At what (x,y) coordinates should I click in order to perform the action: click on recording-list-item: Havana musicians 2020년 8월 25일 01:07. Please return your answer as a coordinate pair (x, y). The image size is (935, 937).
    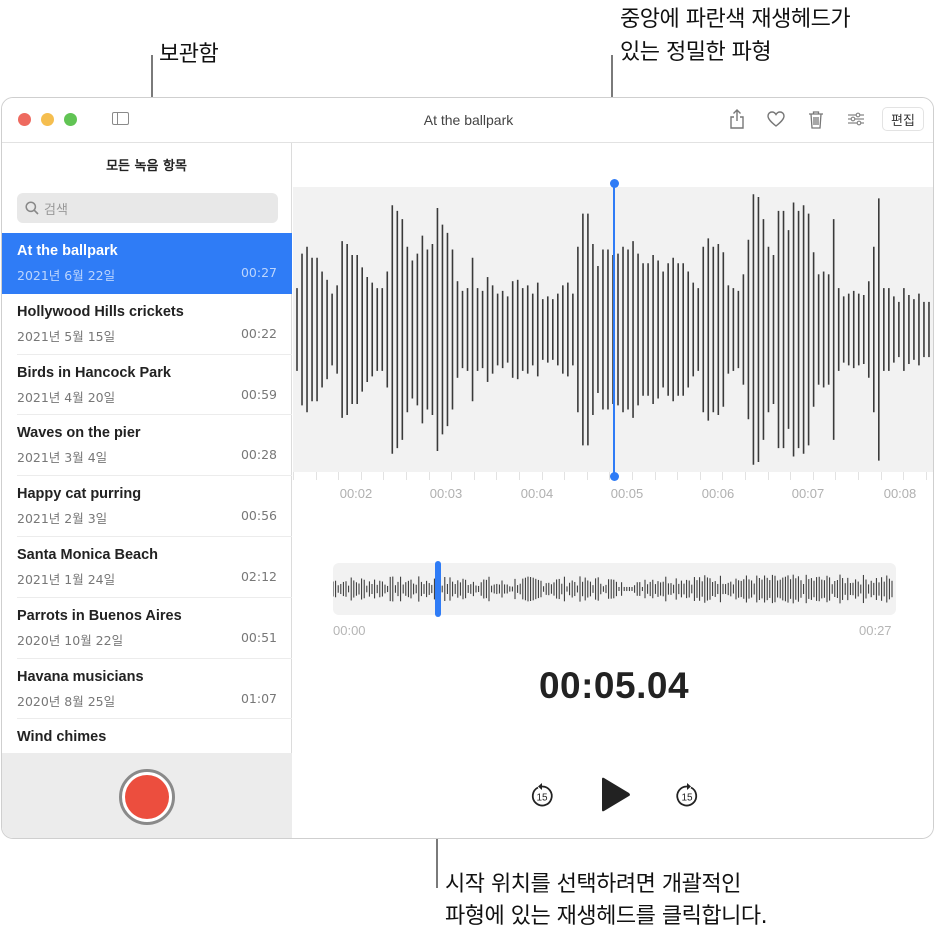
    Looking at the image, I should click on (147, 689).